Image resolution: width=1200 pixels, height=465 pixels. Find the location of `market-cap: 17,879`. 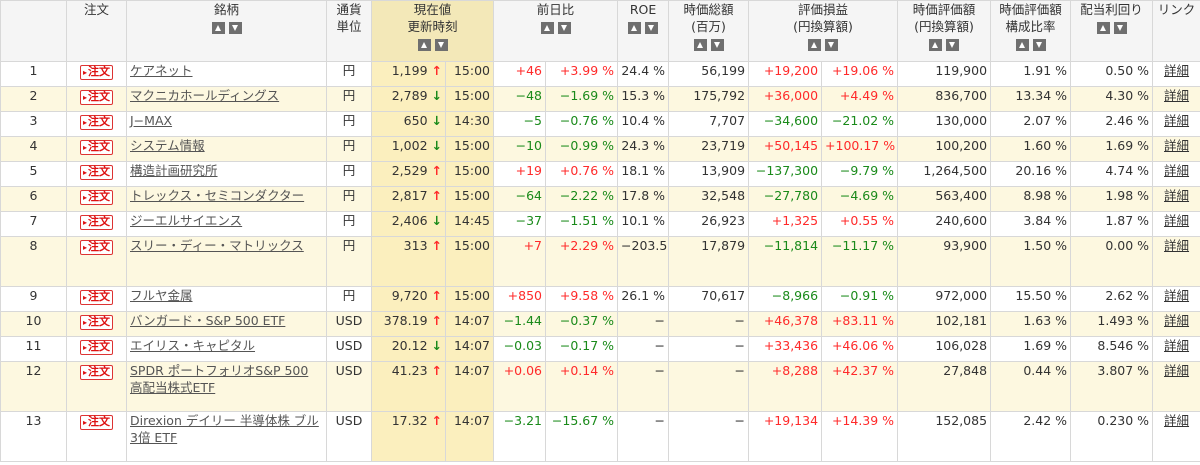

market-cap: 17,879 is located at coordinates (709, 261).